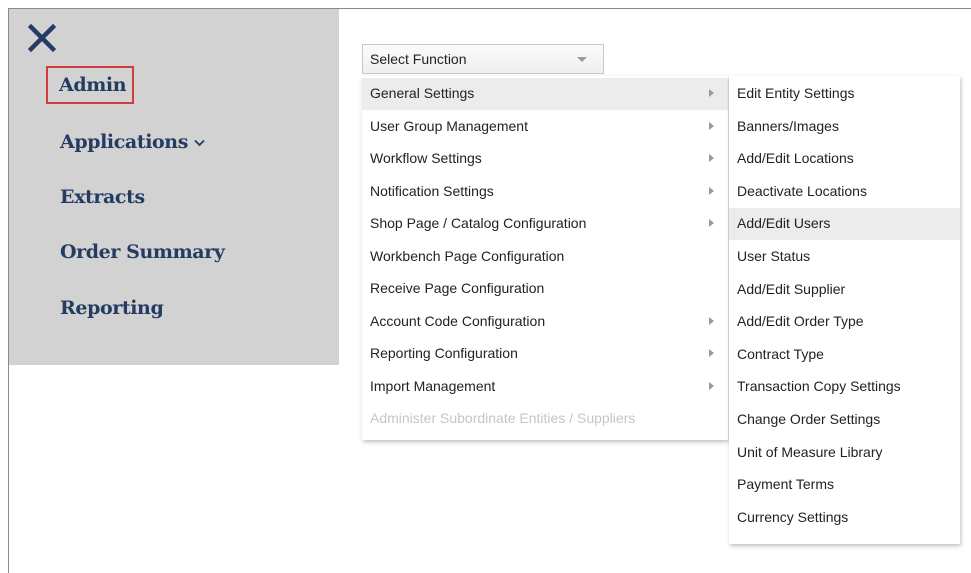 This screenshot has width=971, height=573. I want to click on close-icon, so click(42, 38).